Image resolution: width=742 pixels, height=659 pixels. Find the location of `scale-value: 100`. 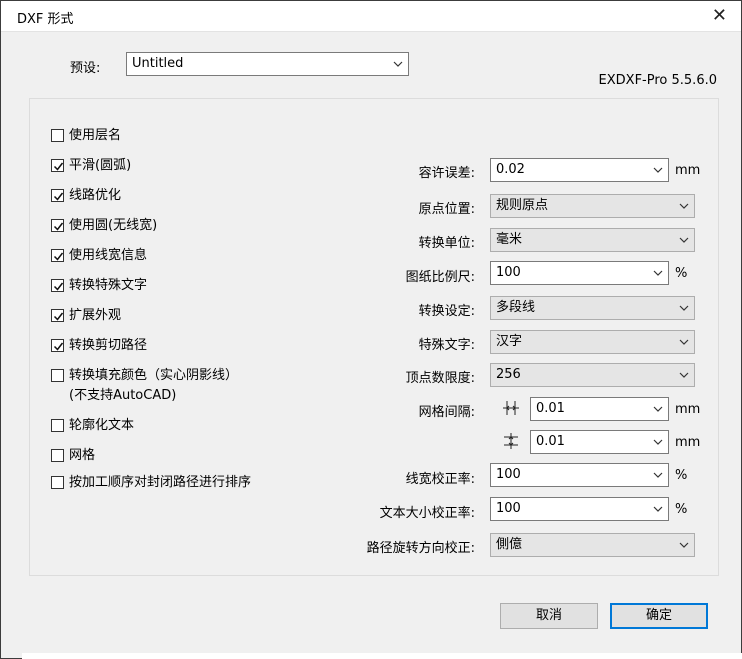

scale-value: 100 is located at coordinates (508, 272).